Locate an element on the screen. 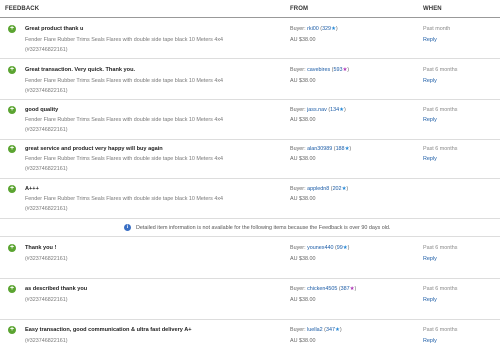 Image resolution: width=500 pixels, height=364 pixels. buyer-link: luella2 is located at coordinates (315, 330).